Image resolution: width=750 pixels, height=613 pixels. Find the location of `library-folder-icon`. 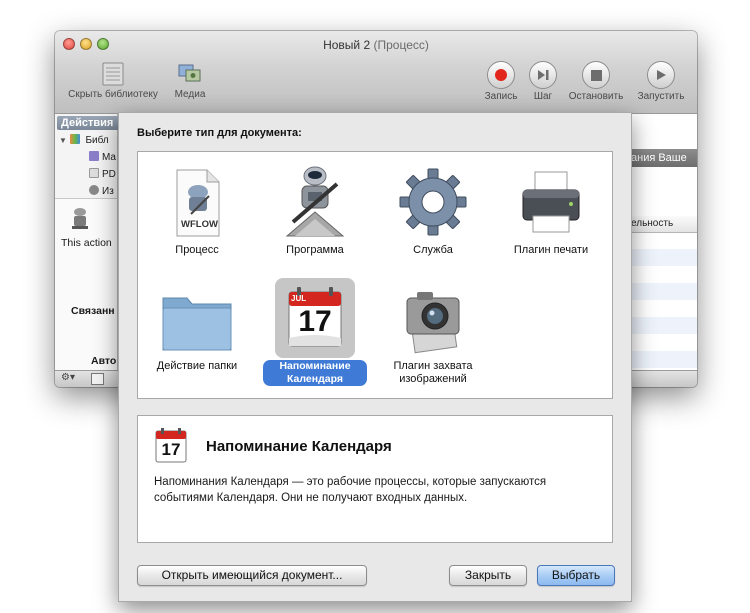

library-folder-icon is located at coordinates (74, 139).